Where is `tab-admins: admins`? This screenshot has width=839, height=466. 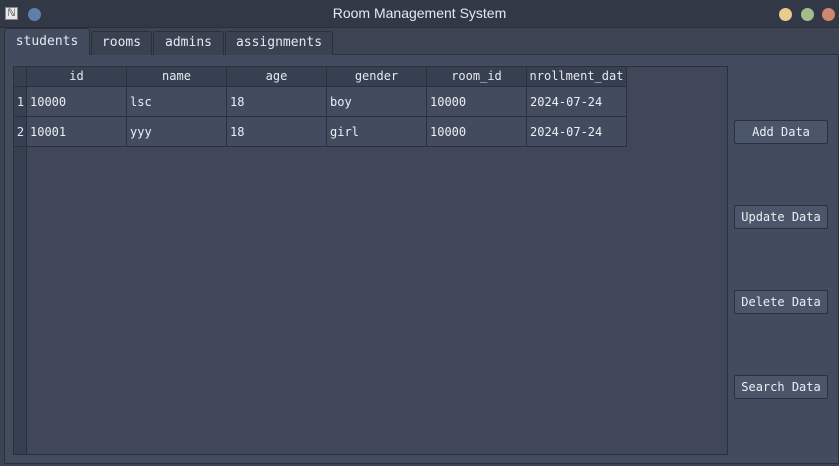 tab-admins: admins is located at coordinates (188, 43).